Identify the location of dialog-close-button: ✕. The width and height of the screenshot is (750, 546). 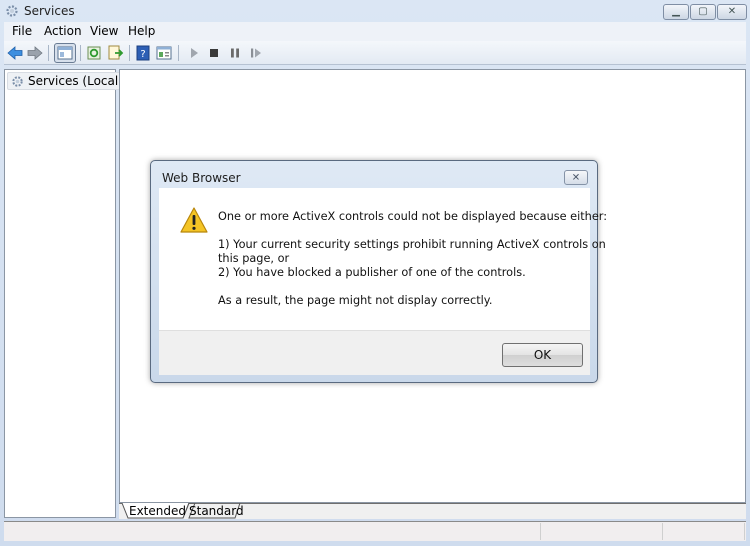
(576, 177).